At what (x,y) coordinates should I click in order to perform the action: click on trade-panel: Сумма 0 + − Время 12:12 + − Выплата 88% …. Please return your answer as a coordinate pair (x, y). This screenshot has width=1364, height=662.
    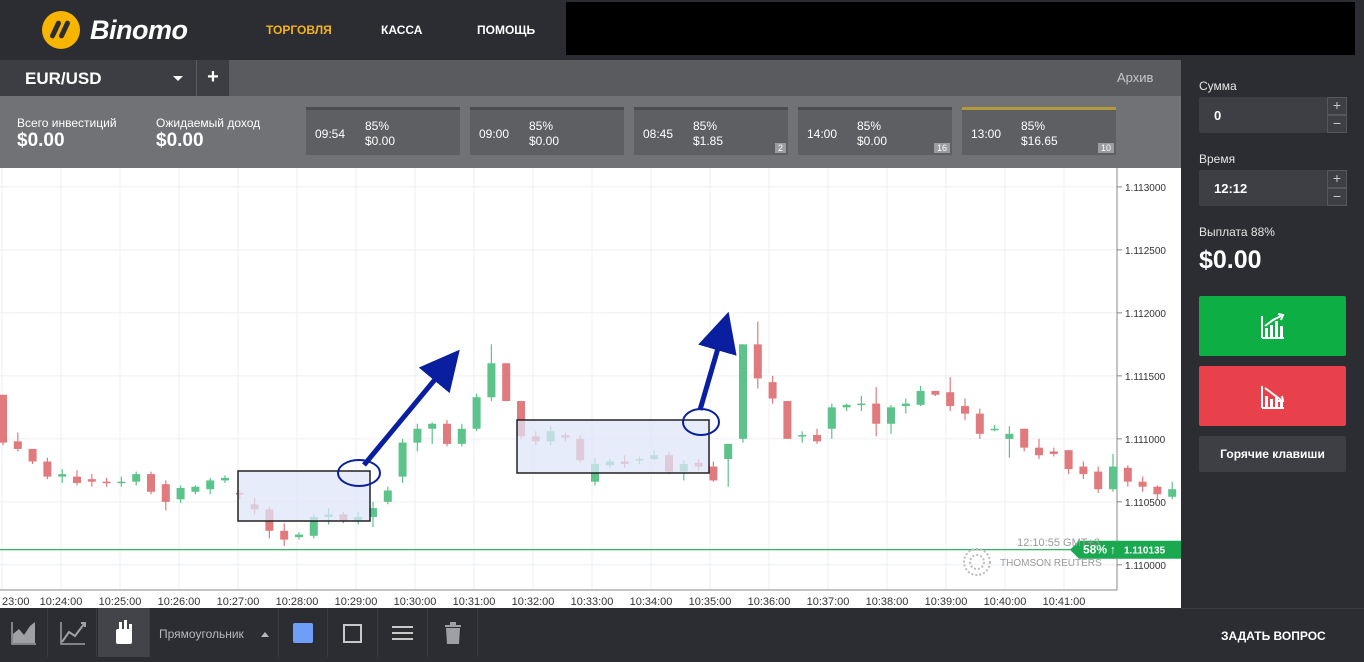
    Looking at the image, I should click on (1272, 358).